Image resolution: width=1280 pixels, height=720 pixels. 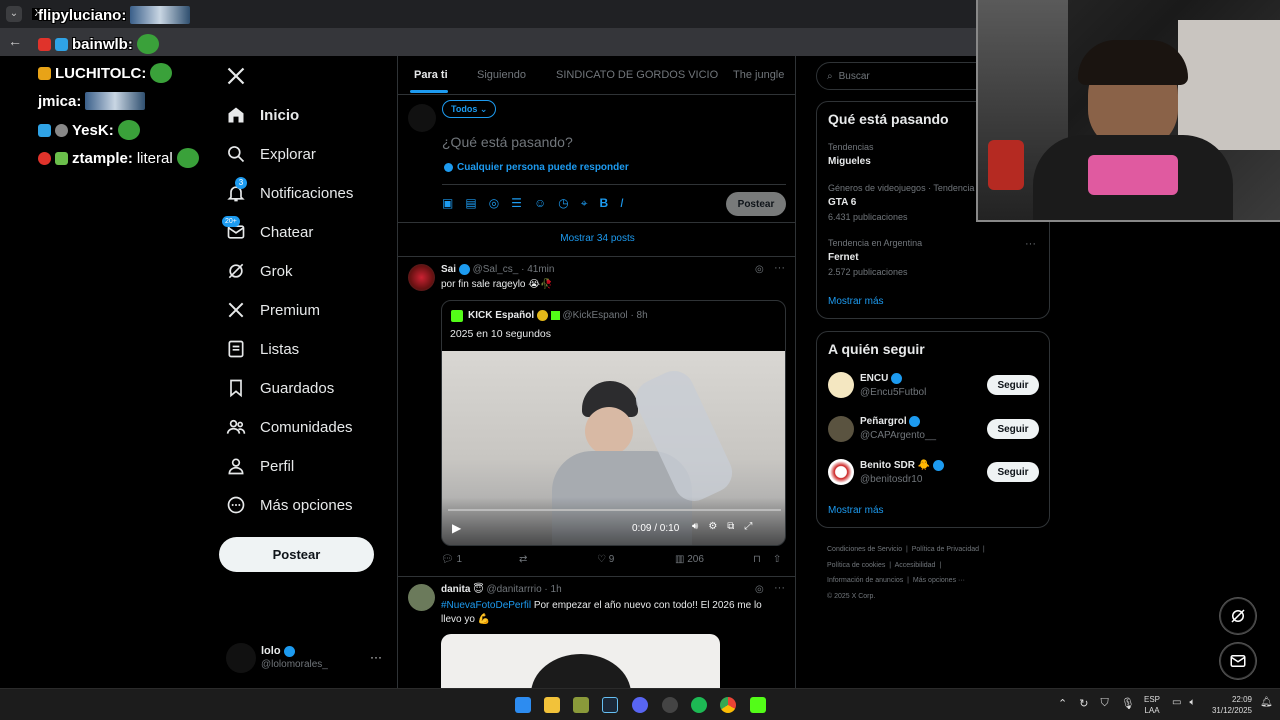 I want to click on post-author: Sai, so click(x=448, y=269).